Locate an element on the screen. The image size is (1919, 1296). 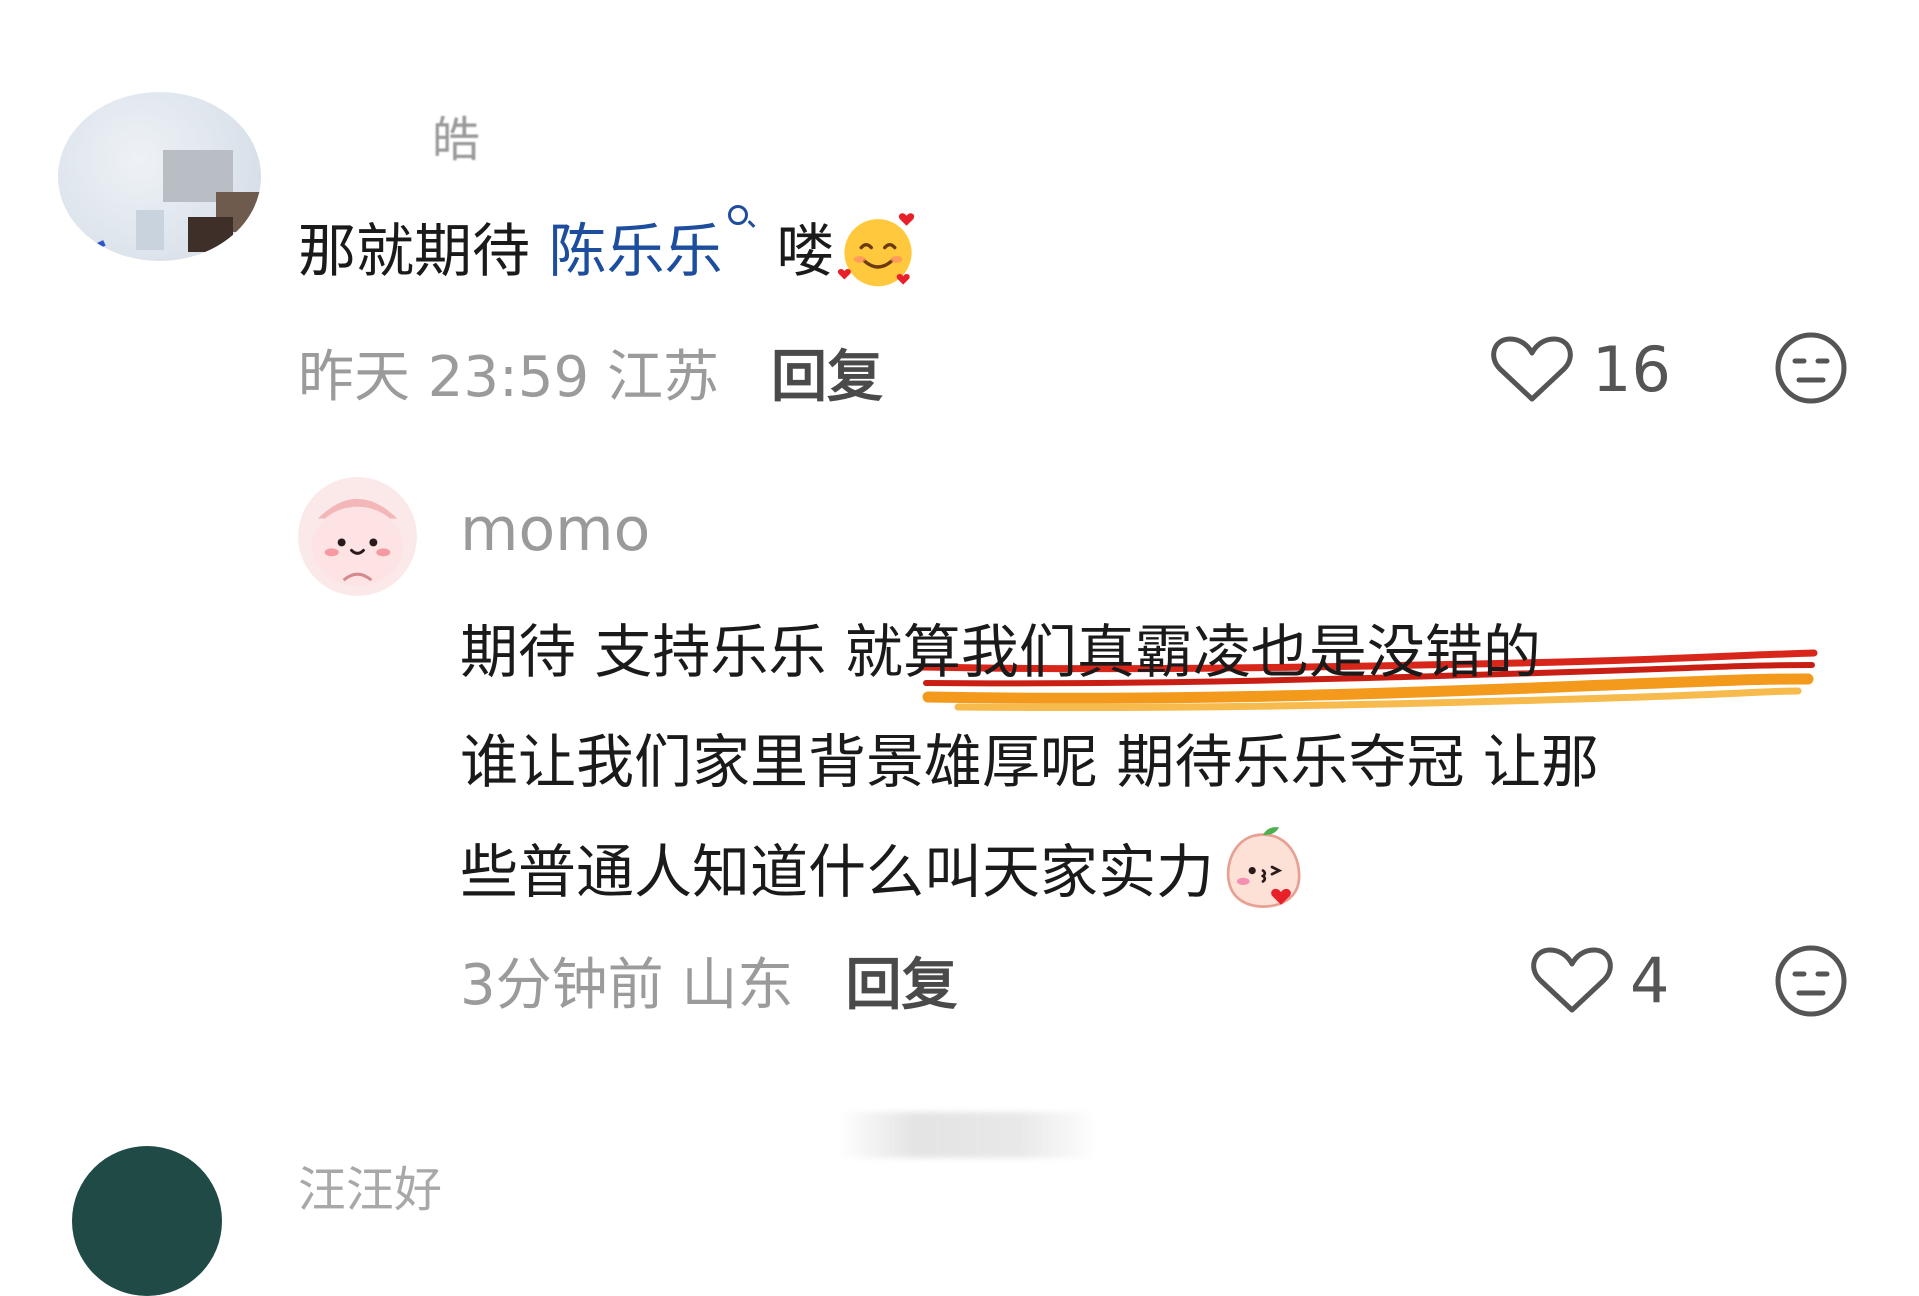
like-count: 4 is located at coordinates (1650, 980).